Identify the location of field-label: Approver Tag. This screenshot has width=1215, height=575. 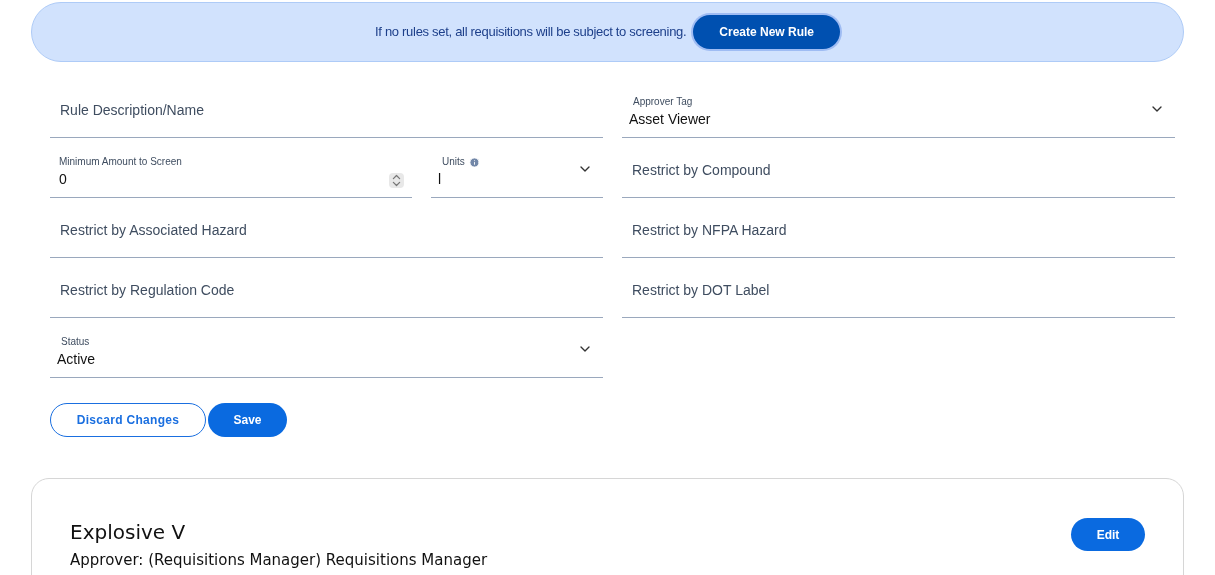
(663, 102).